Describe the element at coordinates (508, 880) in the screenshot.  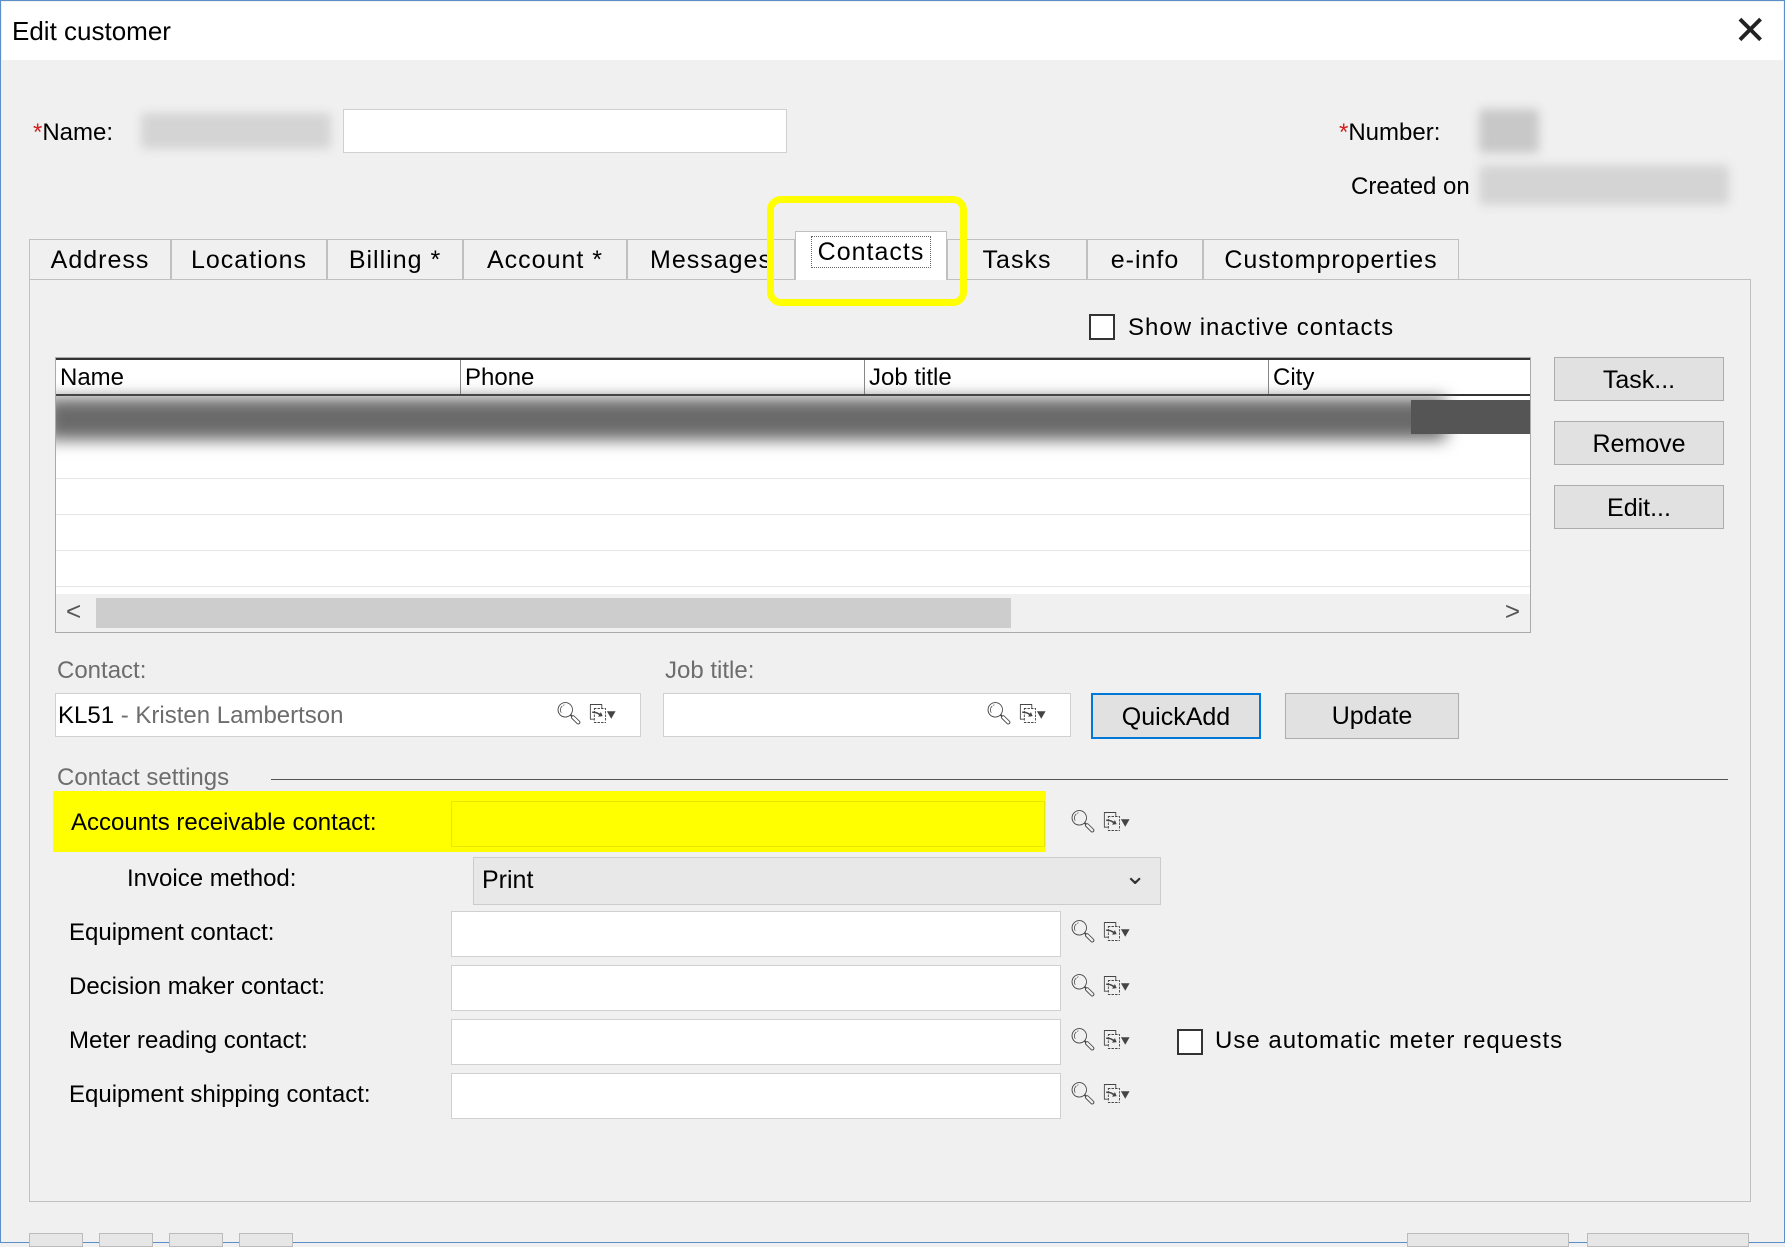
I see `invoice-method-value: Print` at that location.